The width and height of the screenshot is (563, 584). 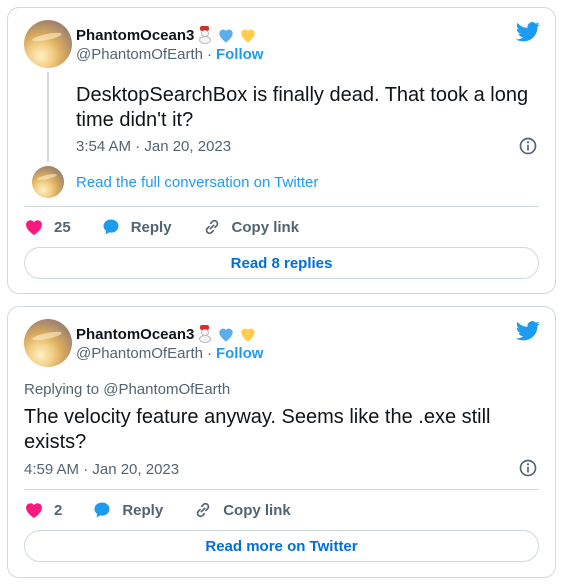 I want to click on like-count: 2, so click(x=58, y=510).